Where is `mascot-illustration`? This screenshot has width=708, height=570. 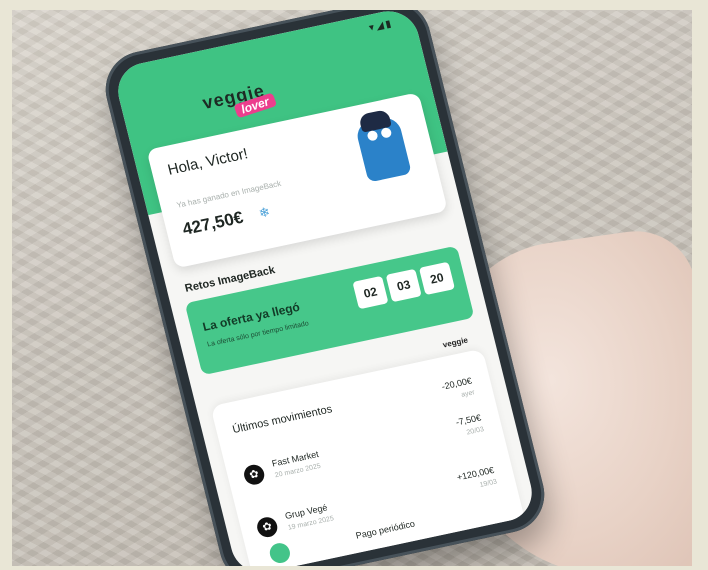 mascot-illustration is located at coordinates (383, 149).